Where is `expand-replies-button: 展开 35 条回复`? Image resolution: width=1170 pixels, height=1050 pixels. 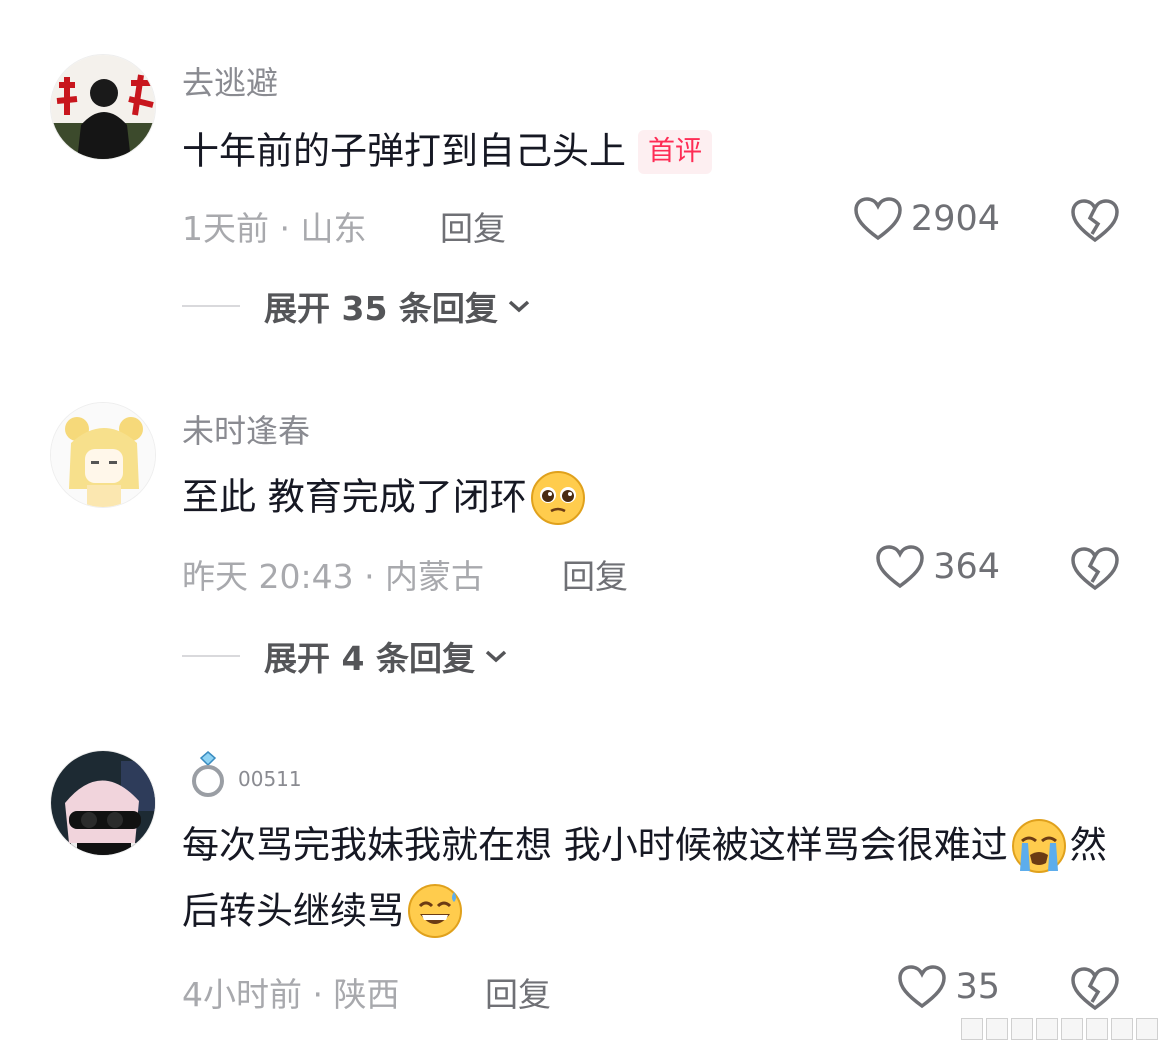
expand-replies-button: 展开 35 条回复 is located at coordinates (357, 306).